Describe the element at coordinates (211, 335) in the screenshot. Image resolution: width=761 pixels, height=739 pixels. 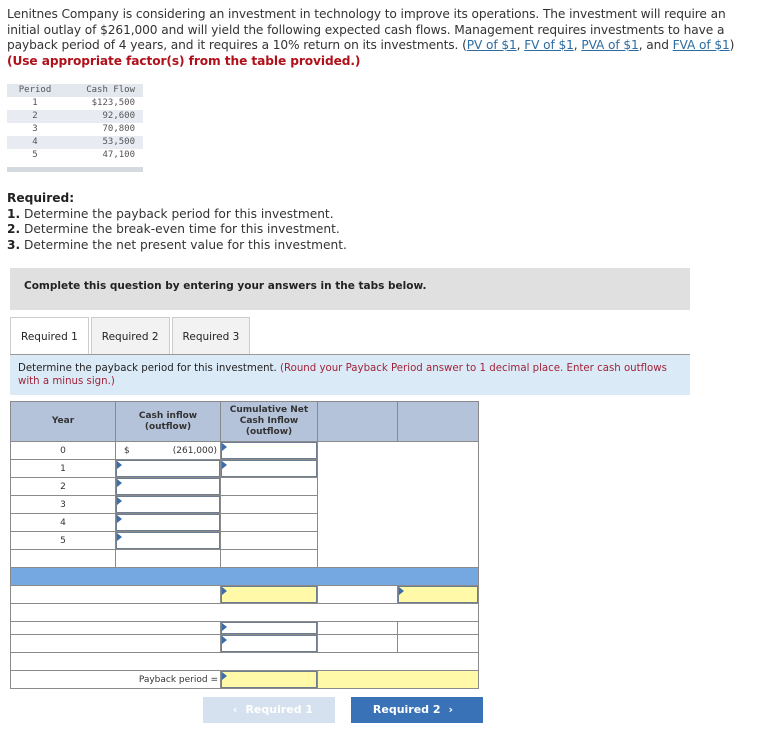
I see `tab-required-3: Required 3` at that location.